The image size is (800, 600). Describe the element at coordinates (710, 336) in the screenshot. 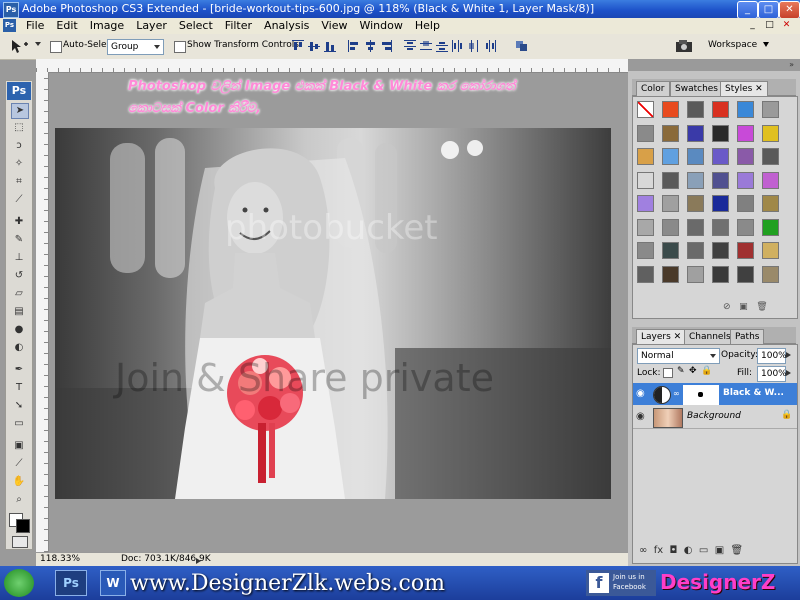

I see `tab-channels: Channels` at that location.